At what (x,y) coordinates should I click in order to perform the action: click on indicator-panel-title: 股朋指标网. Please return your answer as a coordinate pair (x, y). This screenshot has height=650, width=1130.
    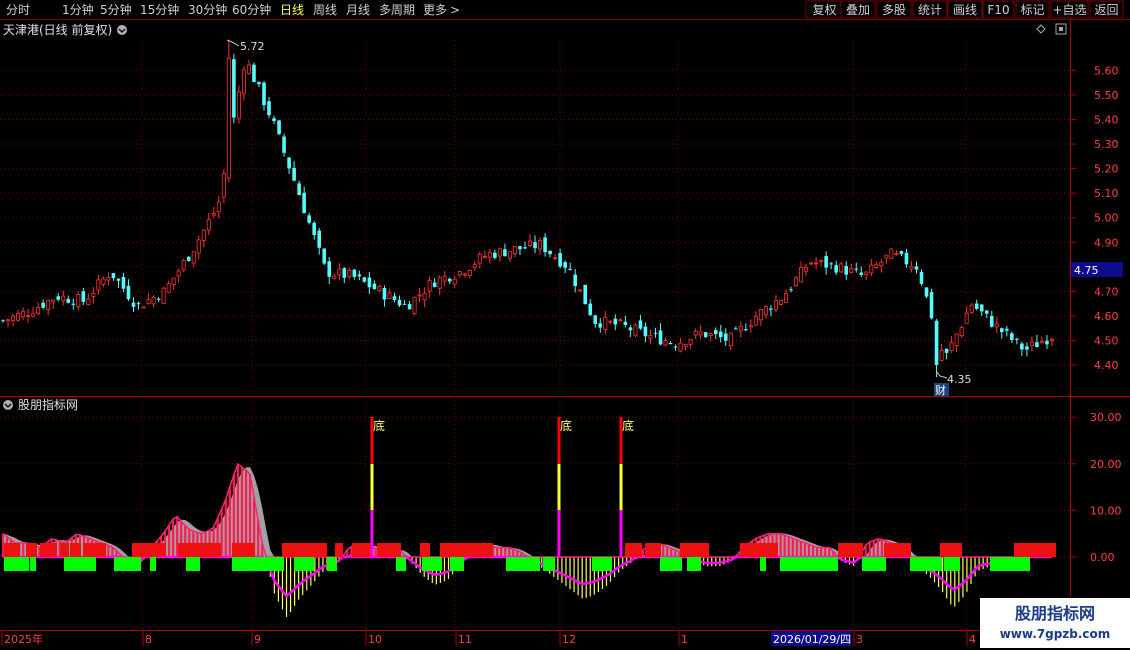
    Looking at the image, I should click on (48, 404).